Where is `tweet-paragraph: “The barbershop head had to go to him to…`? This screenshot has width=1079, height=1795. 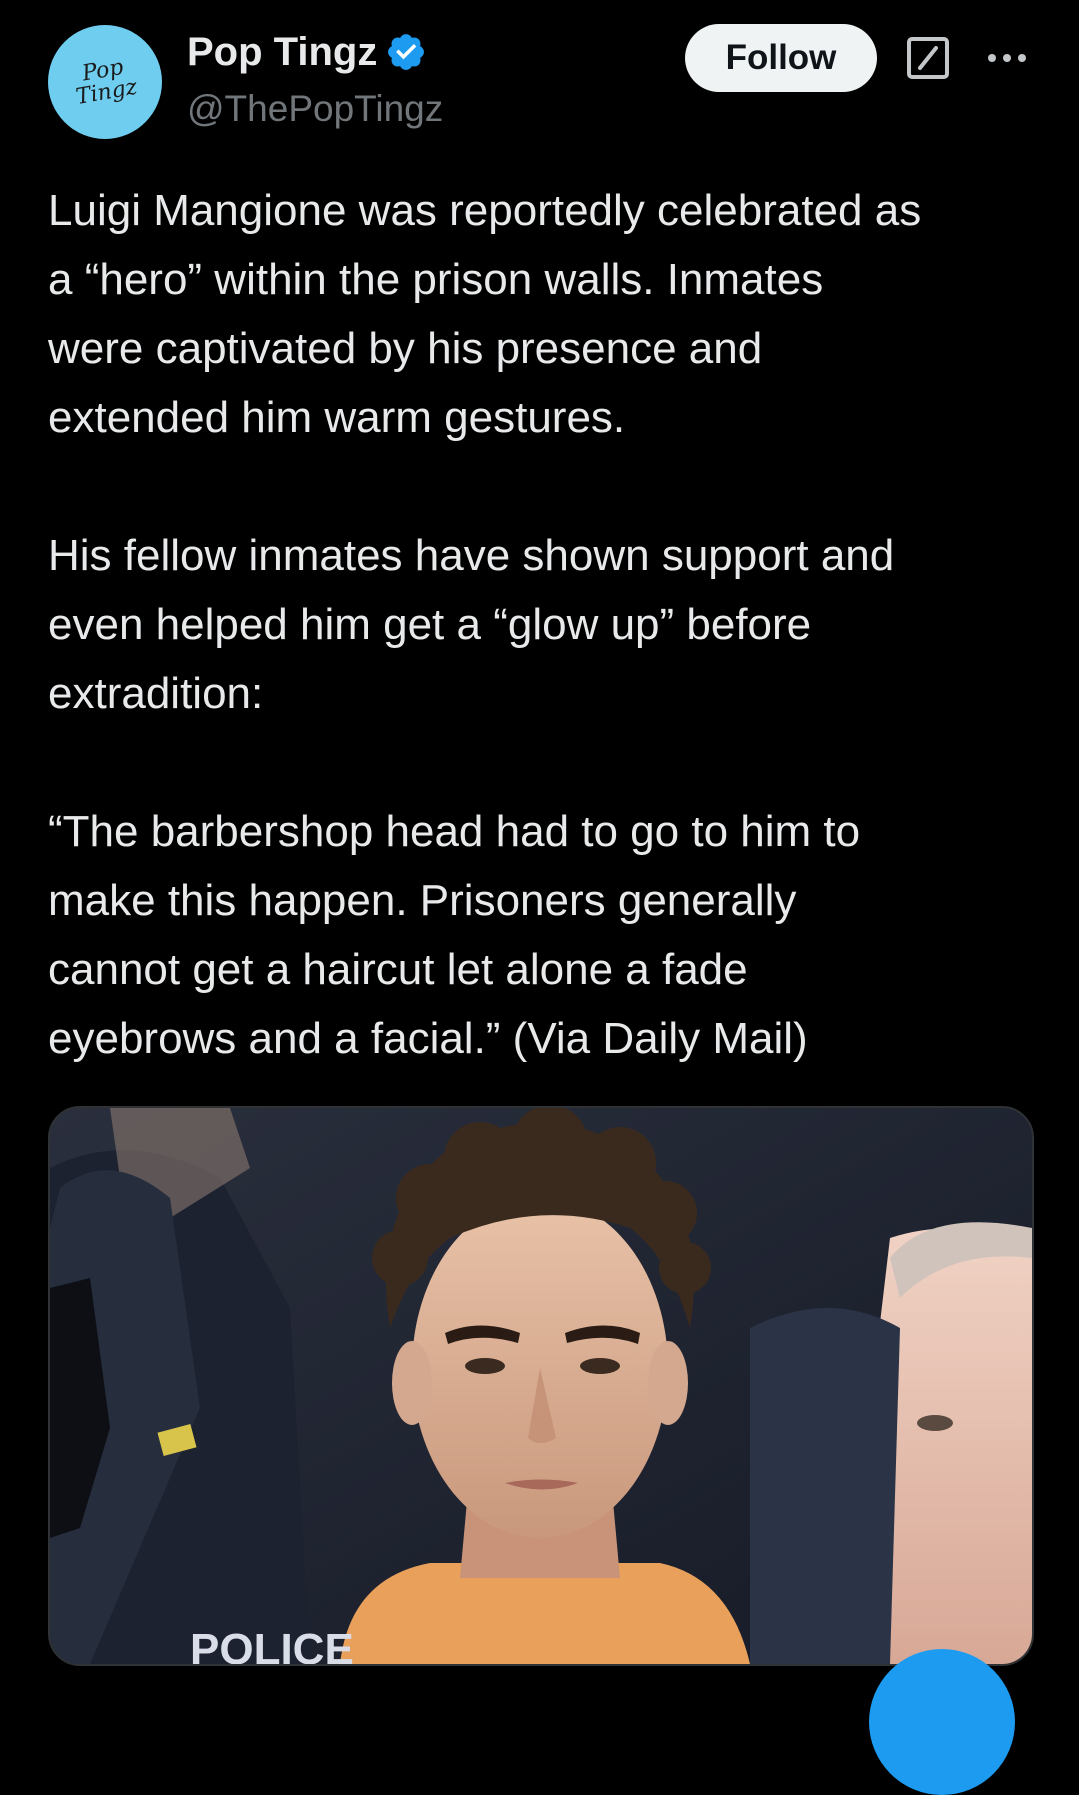 tweet-paragraph: “The barbershop head had to go to him to… is located at coordinates (454, 935).